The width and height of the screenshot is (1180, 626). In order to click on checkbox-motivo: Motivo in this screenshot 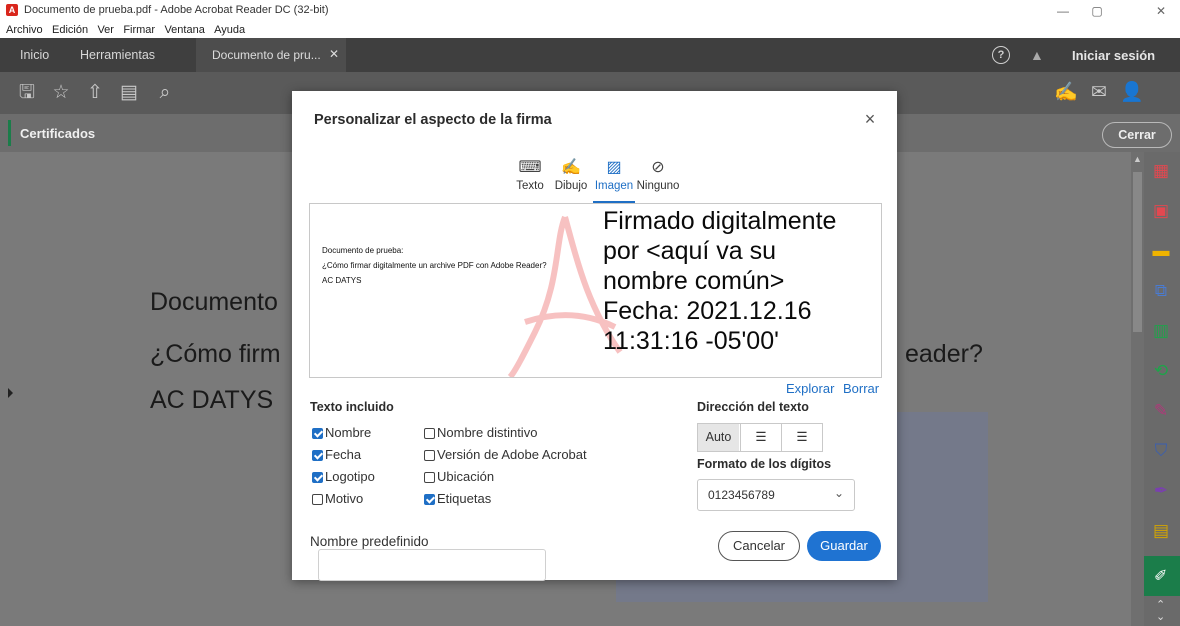, I will do `click(337, 499)`.